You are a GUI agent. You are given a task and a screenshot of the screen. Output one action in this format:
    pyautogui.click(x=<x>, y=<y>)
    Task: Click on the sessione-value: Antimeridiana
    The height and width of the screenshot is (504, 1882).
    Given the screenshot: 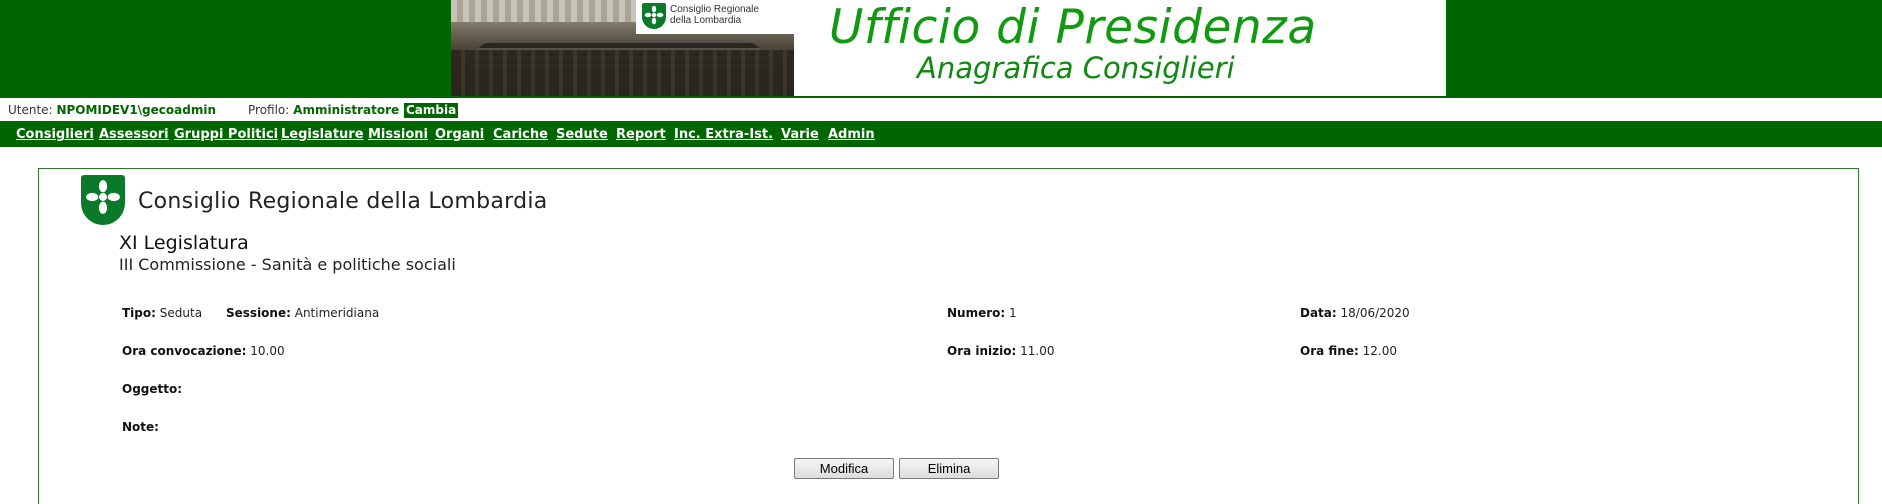 What is the action you would take?
    pyautogui.click(x=337, y=313)
    